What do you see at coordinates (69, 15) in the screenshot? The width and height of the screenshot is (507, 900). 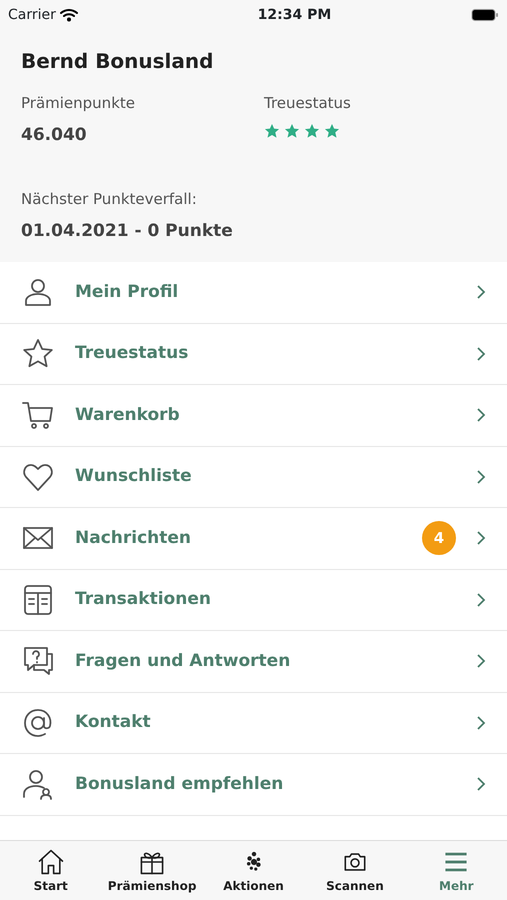 I see `wifi-icon` at bounding box center [69, 15].